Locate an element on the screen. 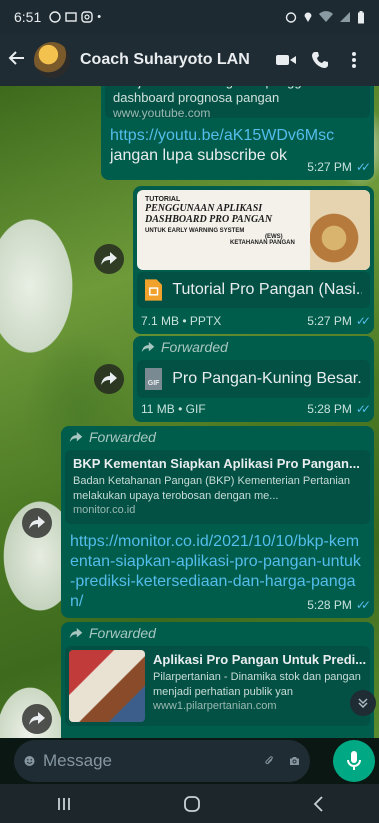 This screenshot has height=823, width=379. chat-header: Coach Suharyoto LAN is located at coordinates (189, 60).